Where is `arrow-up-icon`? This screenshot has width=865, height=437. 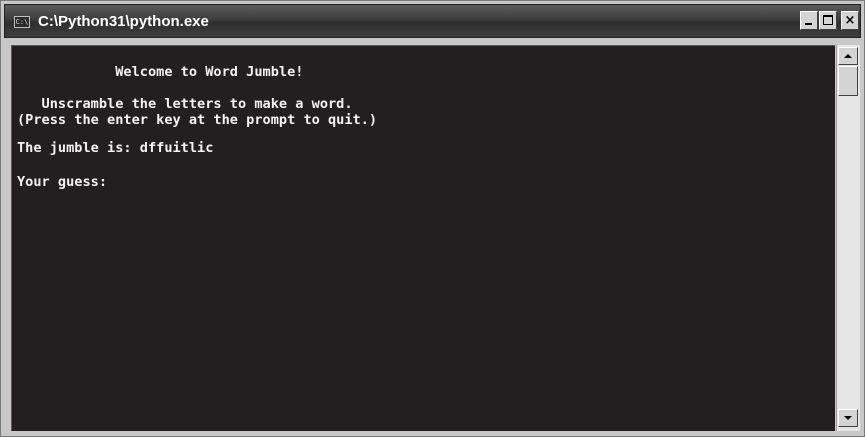 arrow-up-icon is located at coordinates (848, 56).